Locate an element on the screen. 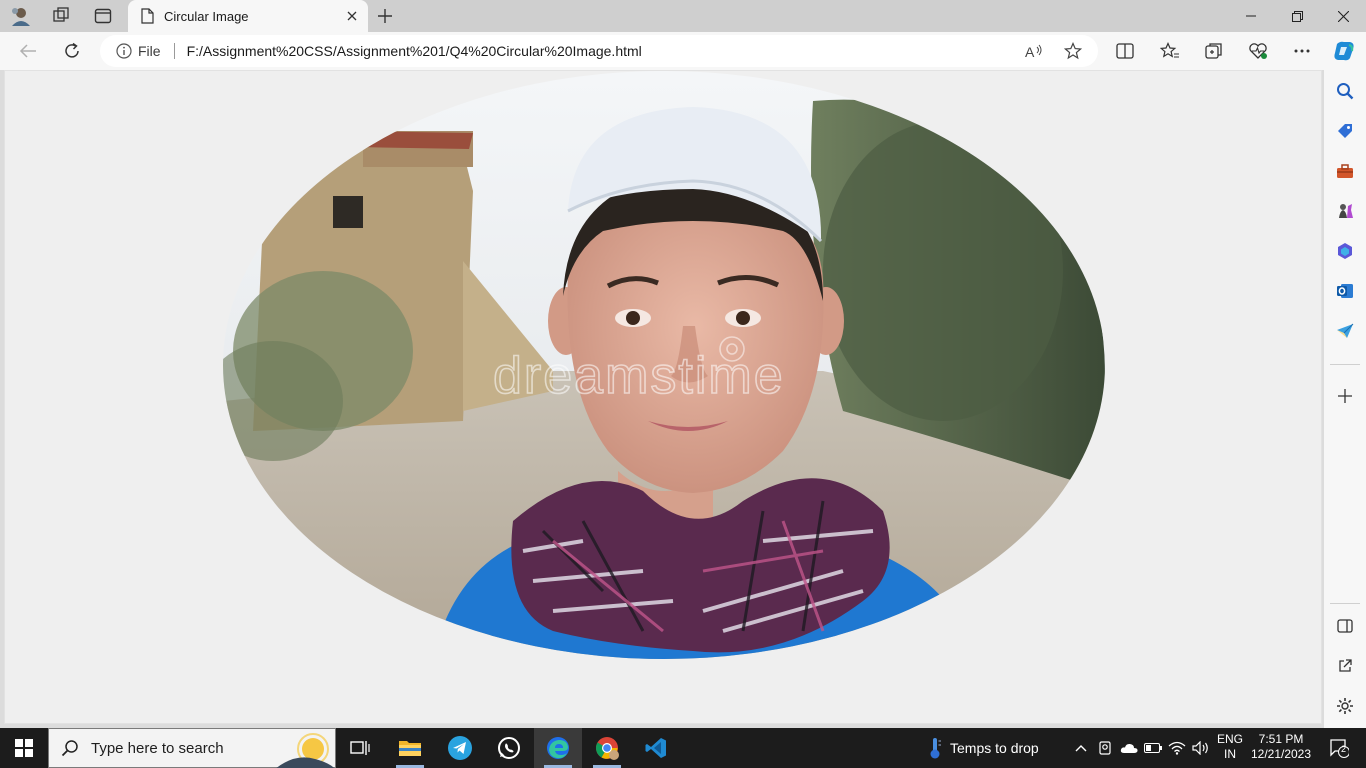  m365-icon is located at coordinates (1345, 251).